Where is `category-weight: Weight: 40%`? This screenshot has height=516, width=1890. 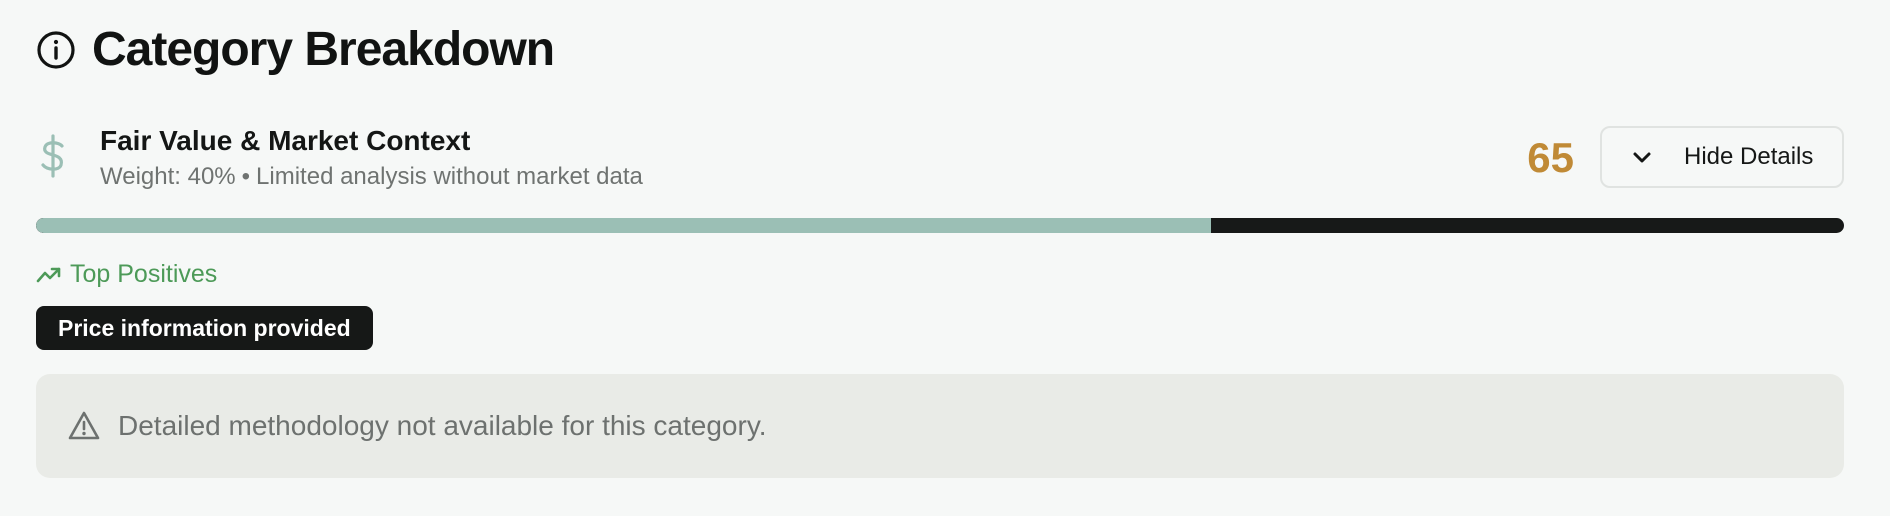
category-weight: Weight: 40% is located at coordinates (168, 176).